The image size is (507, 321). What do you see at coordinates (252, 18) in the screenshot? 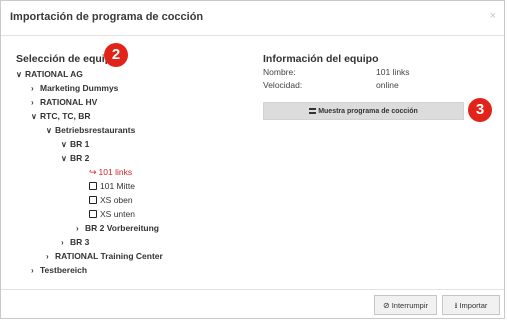
I see `dialog-header: Importación de programa de cocción ×` at bounding box center [252, 18].